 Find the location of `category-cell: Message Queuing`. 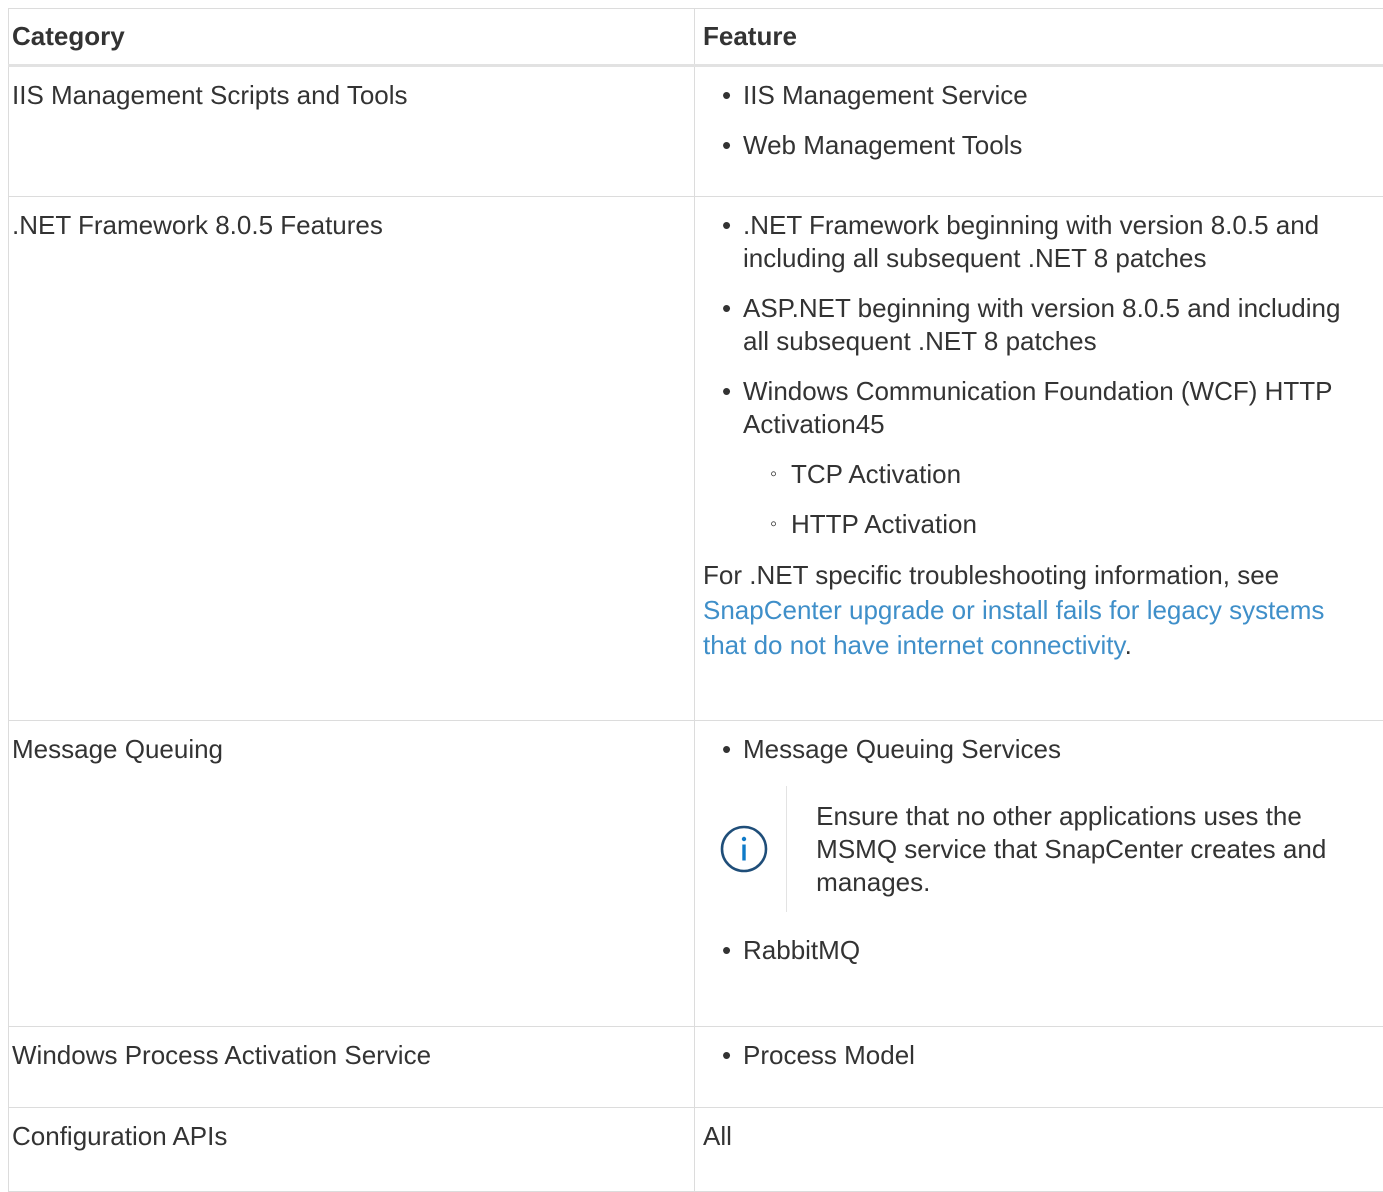

category-cell: Message Queuing is located at coordinates (352, 874).